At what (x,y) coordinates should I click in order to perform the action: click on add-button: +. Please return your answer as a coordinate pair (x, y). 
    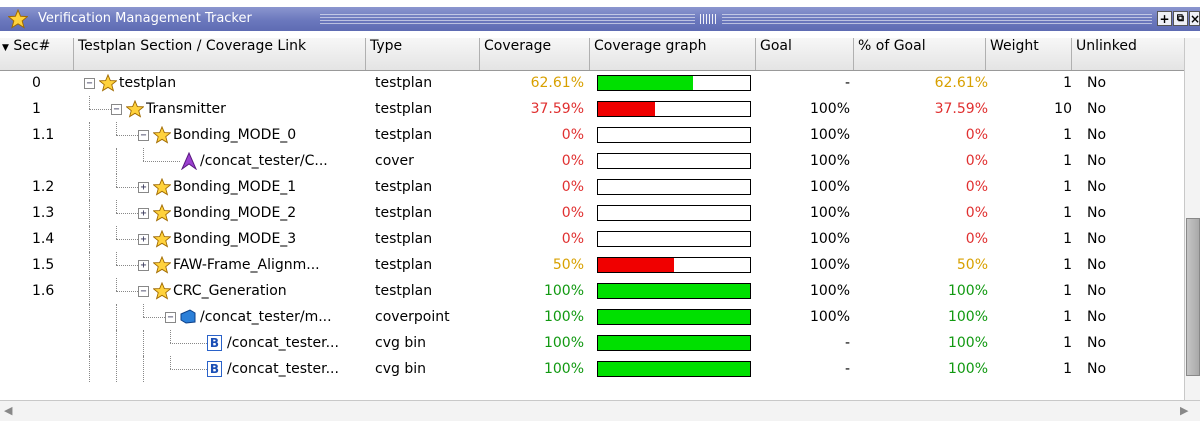
    Looking at the image, I should click on (1164, 18).